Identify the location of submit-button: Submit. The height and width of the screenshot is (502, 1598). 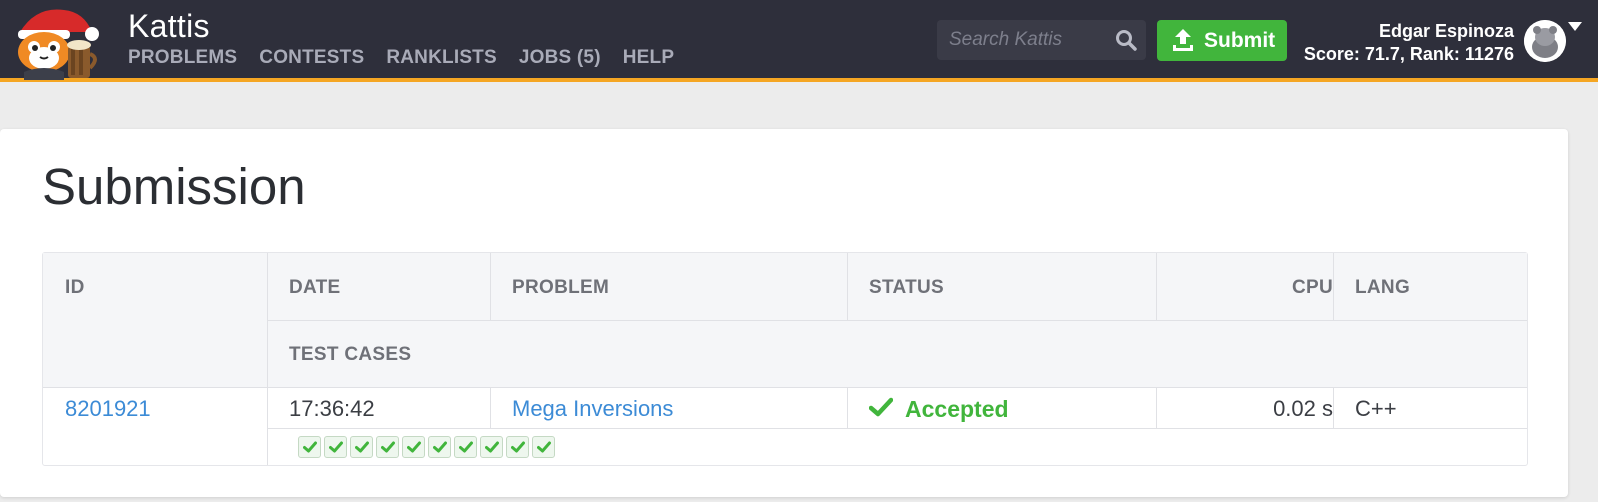
(1222, 40).